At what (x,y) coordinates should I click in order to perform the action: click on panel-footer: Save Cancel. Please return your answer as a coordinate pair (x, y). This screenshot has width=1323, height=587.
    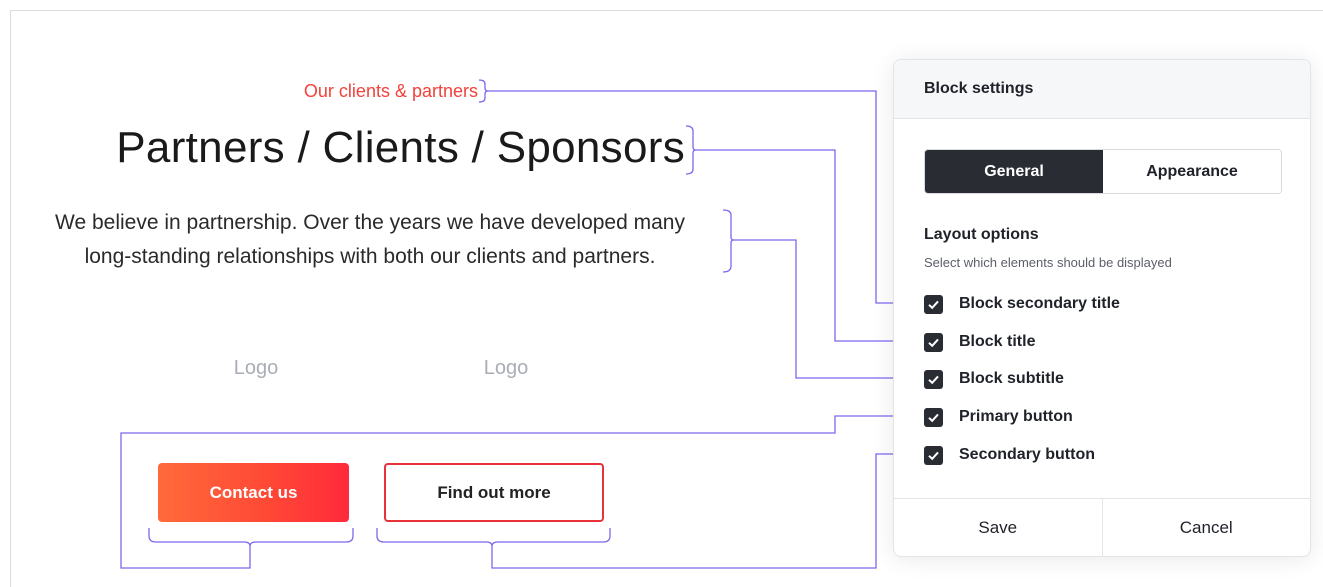
    Looking at the image, I should click on (1102, 527).